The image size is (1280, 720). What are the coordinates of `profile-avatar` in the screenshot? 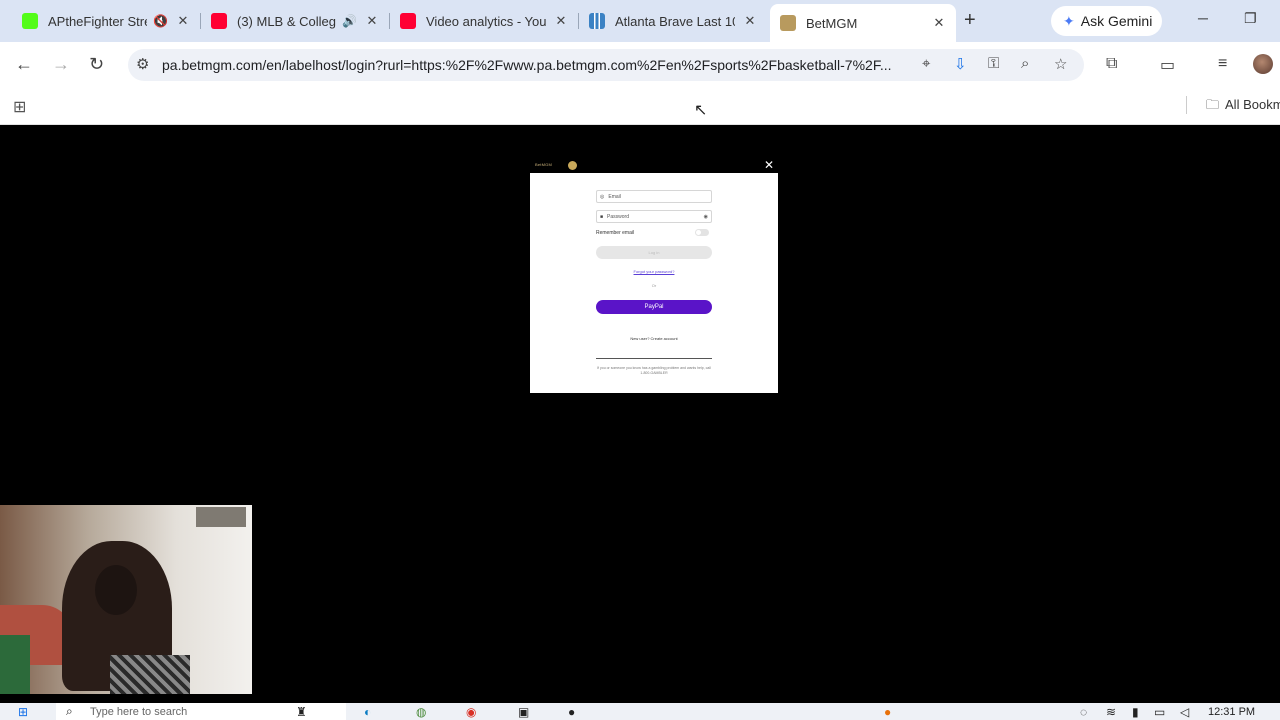 It's located at (1263, 64).